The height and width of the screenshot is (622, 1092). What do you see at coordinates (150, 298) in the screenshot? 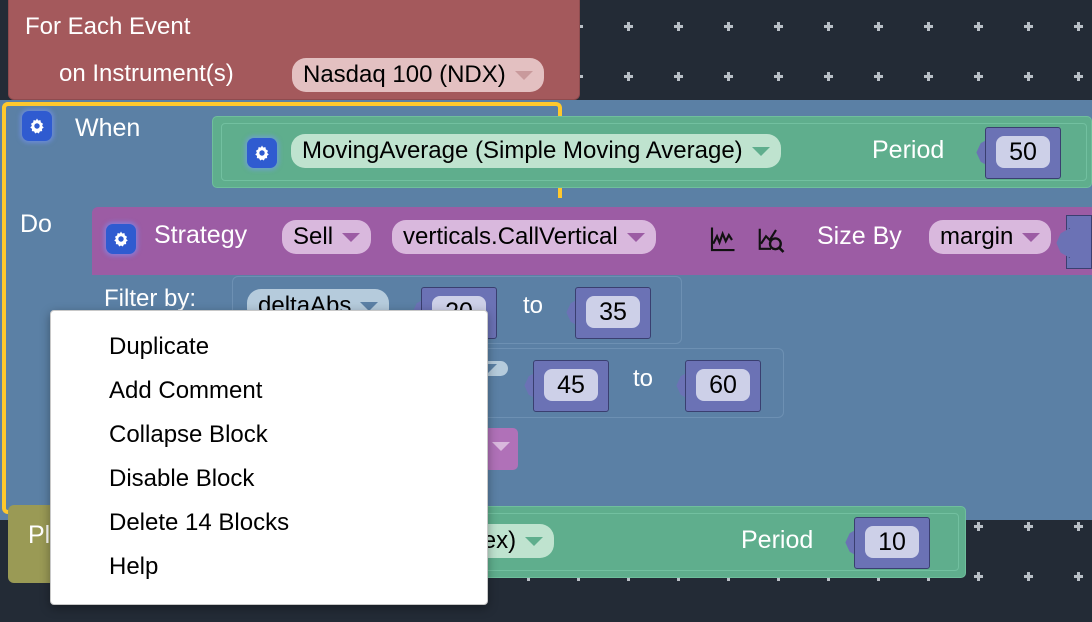
I see `filter-by-label: Filter by:` at bounding box center [150, 298].